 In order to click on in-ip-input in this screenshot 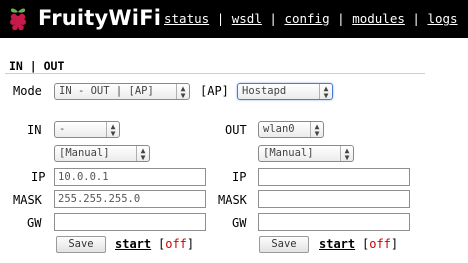, I will do `click(130, 177)`.